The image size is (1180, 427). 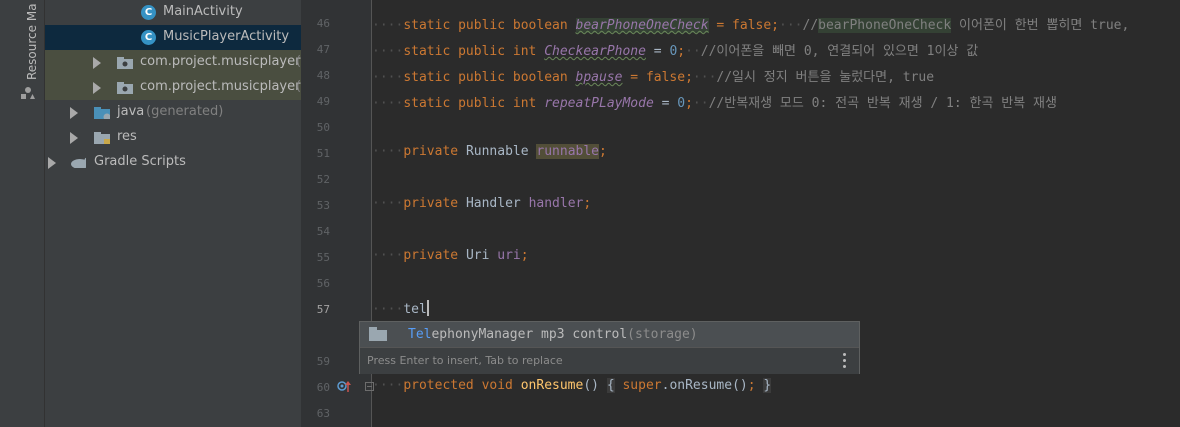 I want to click on line-number: 47, so click(x=323, y=49).